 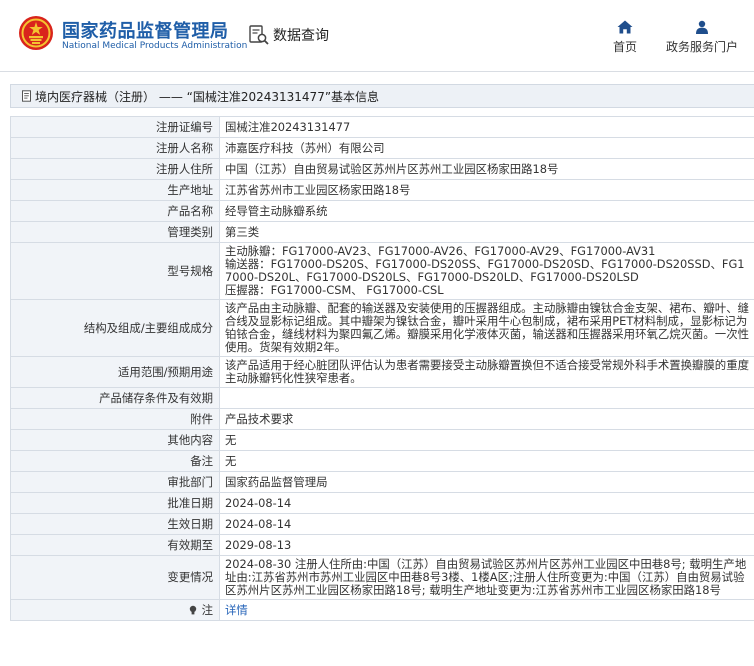 I want to click on table-row: 备注无, so click(x=382, y=461).